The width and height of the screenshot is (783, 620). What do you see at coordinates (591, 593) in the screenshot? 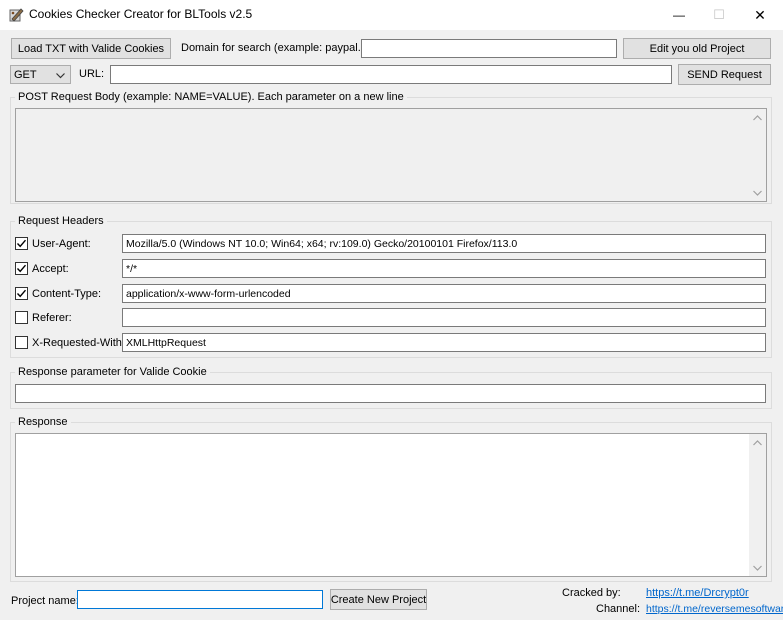
I see `cracked-by-label: Cracked by:` at bounding box center [591, 593].